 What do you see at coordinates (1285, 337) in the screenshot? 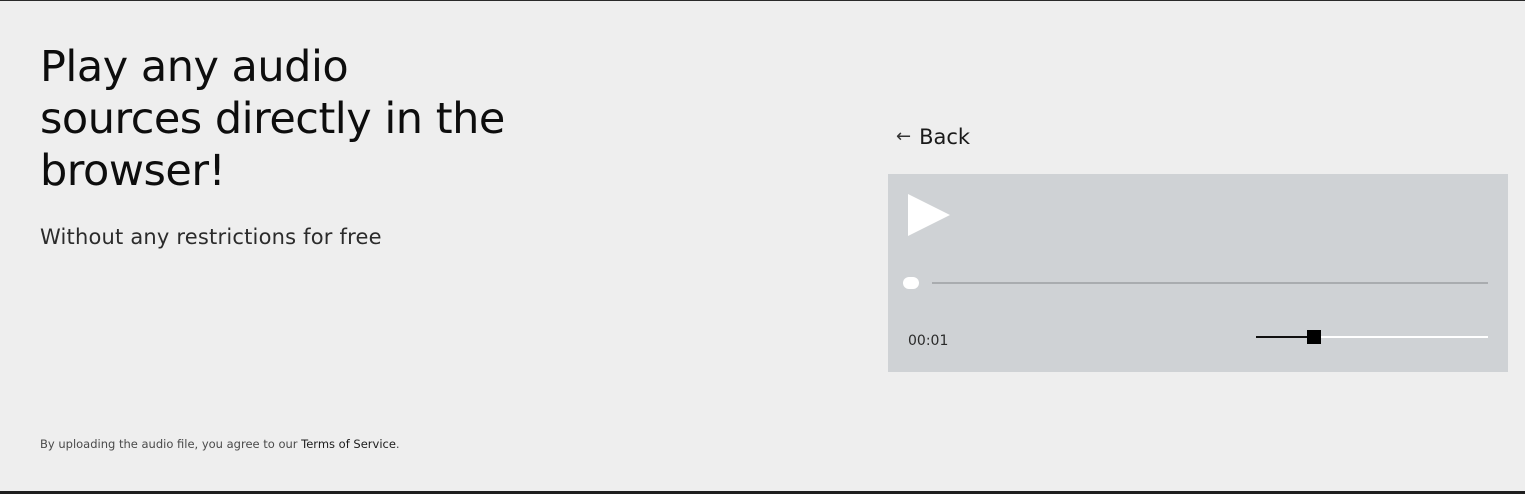
I see `volume-filled-track` at bounding box center [1285, 337].